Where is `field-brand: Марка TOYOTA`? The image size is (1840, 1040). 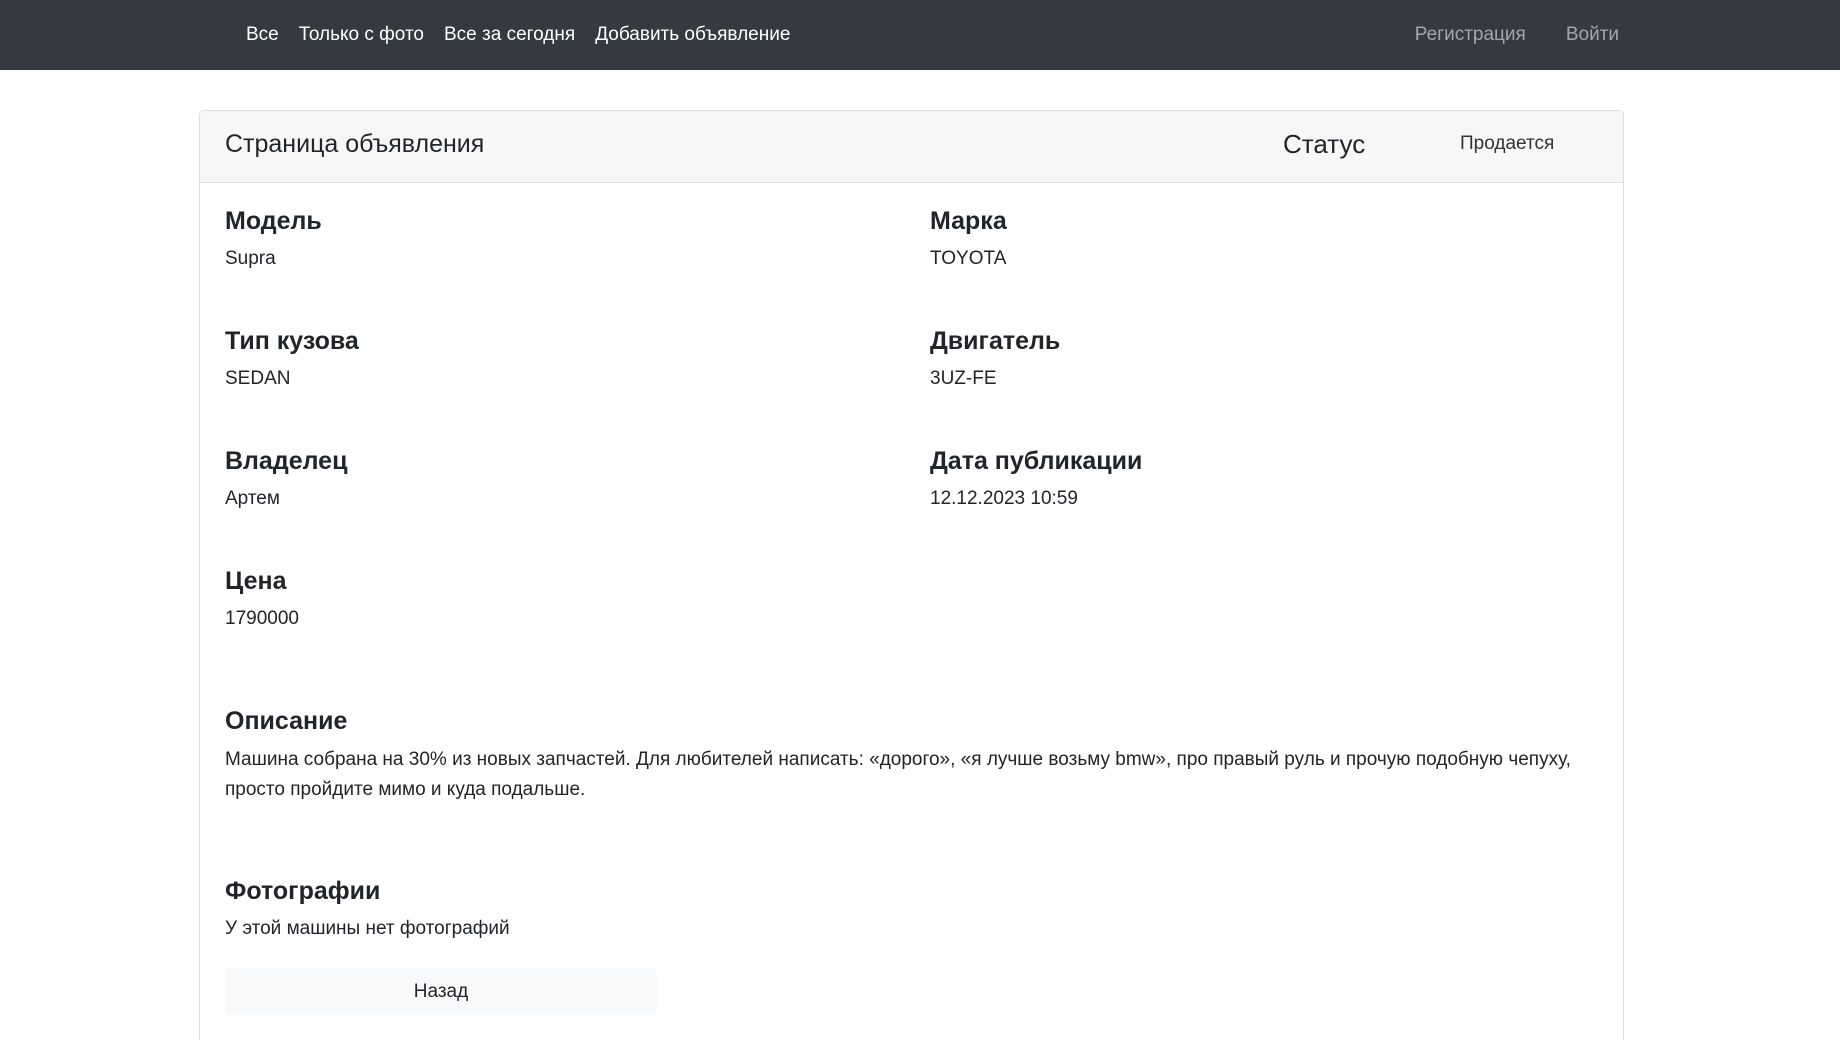
field-brand: Марка TOYOTA is located at coordinates (968, 238).